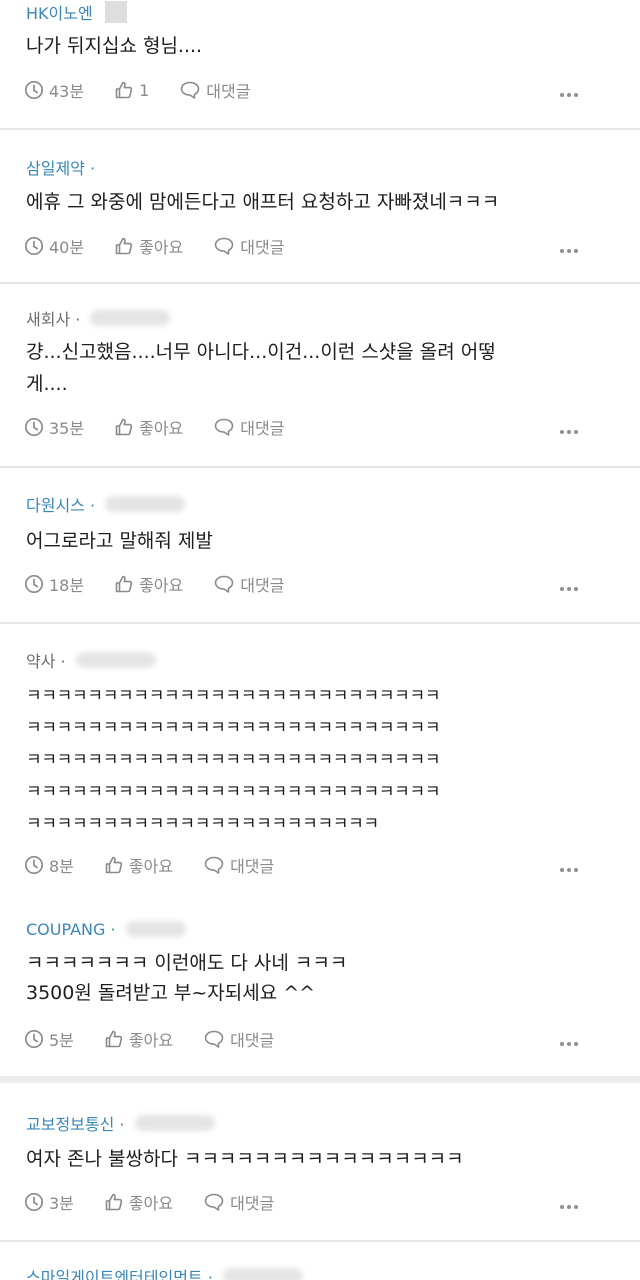  I want to click on comment-author-row: HK이노엔, so click(76, 12).